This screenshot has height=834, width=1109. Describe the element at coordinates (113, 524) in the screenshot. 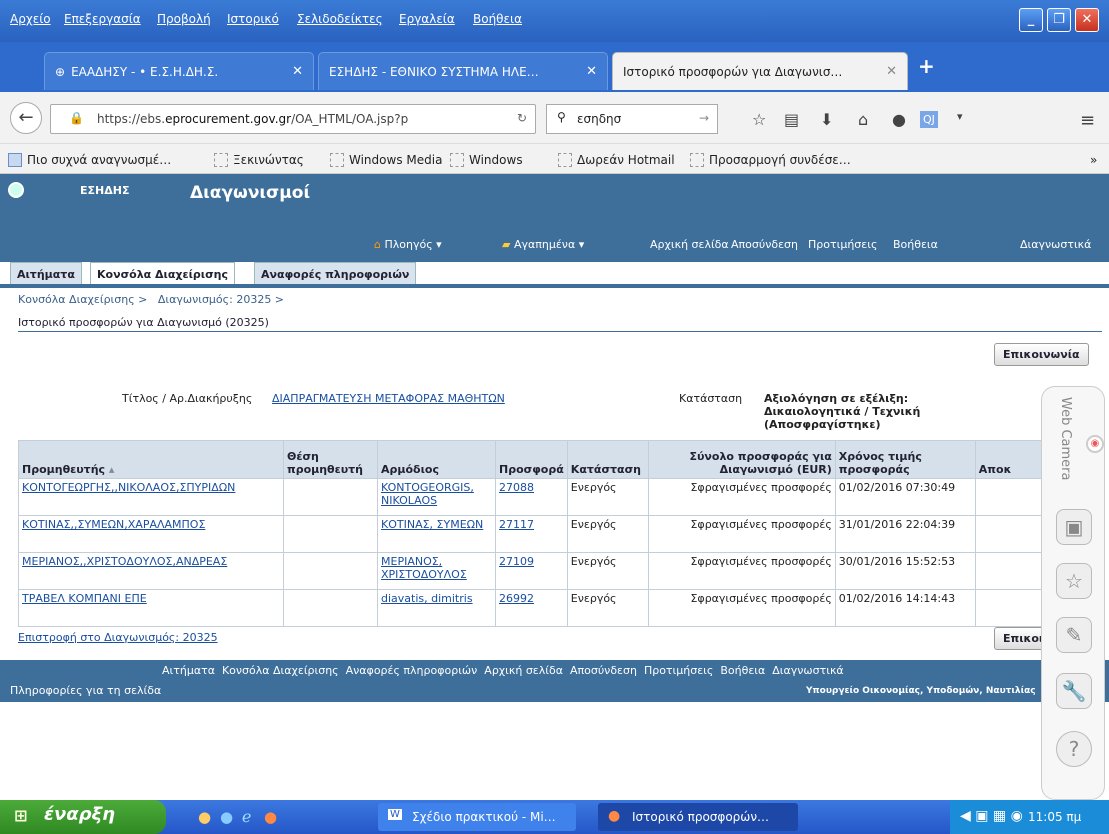

I see `supplier-link: ΚΟΤΙΝΑΣ,,ΣΥΜΕΩΝ,ΧΑΡΑΛΑΜΠΟΣ` at that location.